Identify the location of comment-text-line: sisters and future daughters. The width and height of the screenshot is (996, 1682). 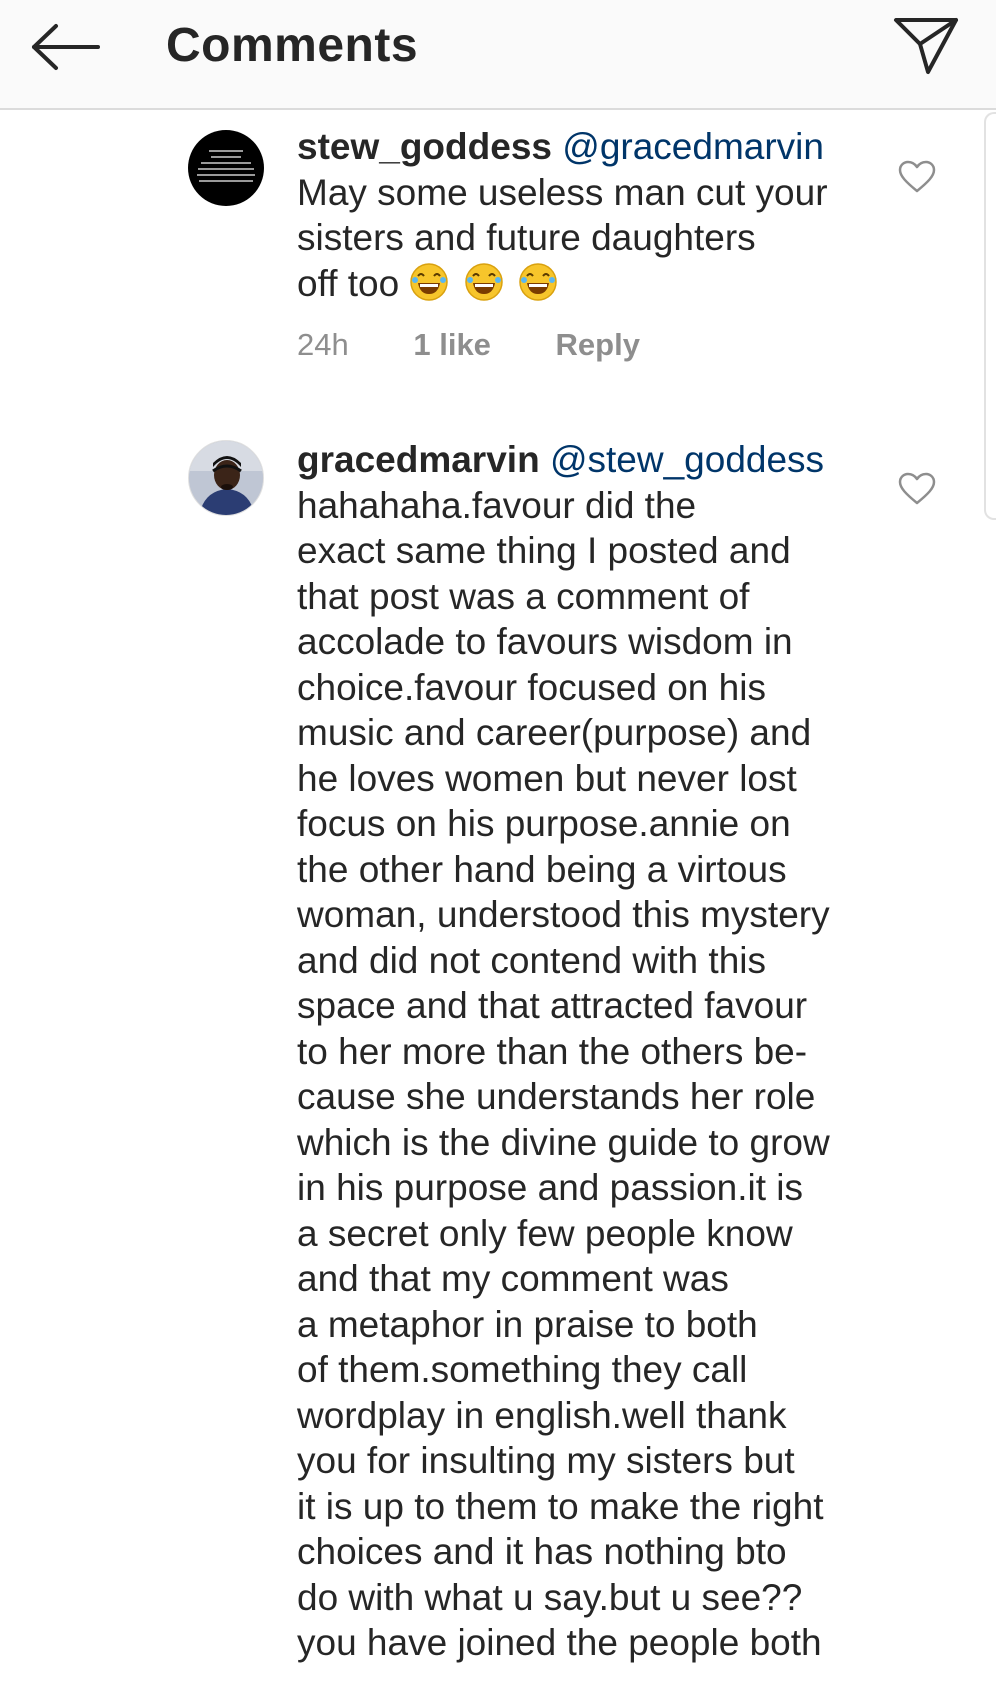
(526, 237).